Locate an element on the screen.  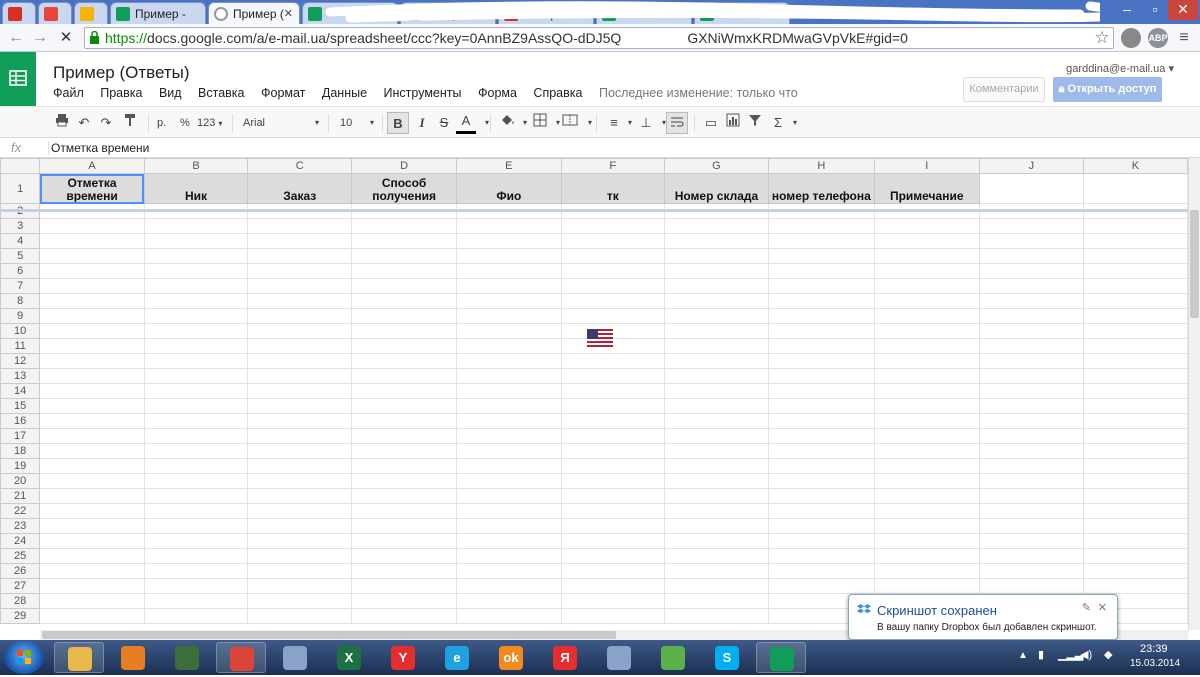
column-header-j: J is located at coordinates (1031, 166).